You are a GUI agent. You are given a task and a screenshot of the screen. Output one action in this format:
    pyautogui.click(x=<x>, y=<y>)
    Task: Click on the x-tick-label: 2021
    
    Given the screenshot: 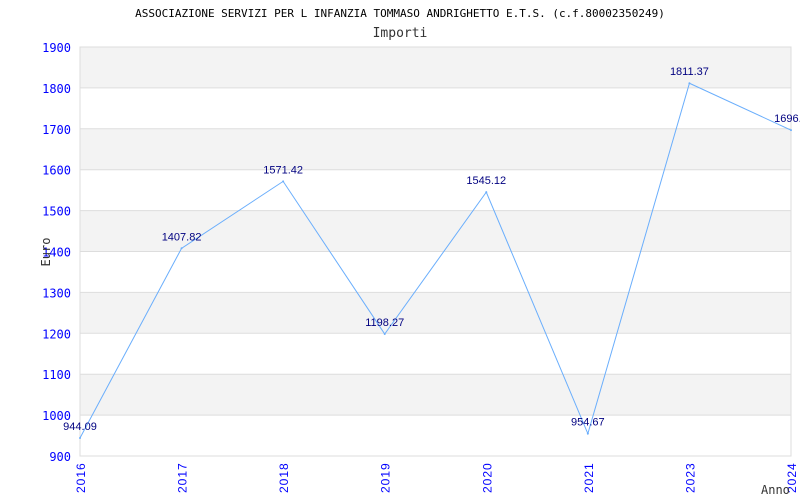 What is the action you would take?
    pyautogui.click(x=589, y=477)
    